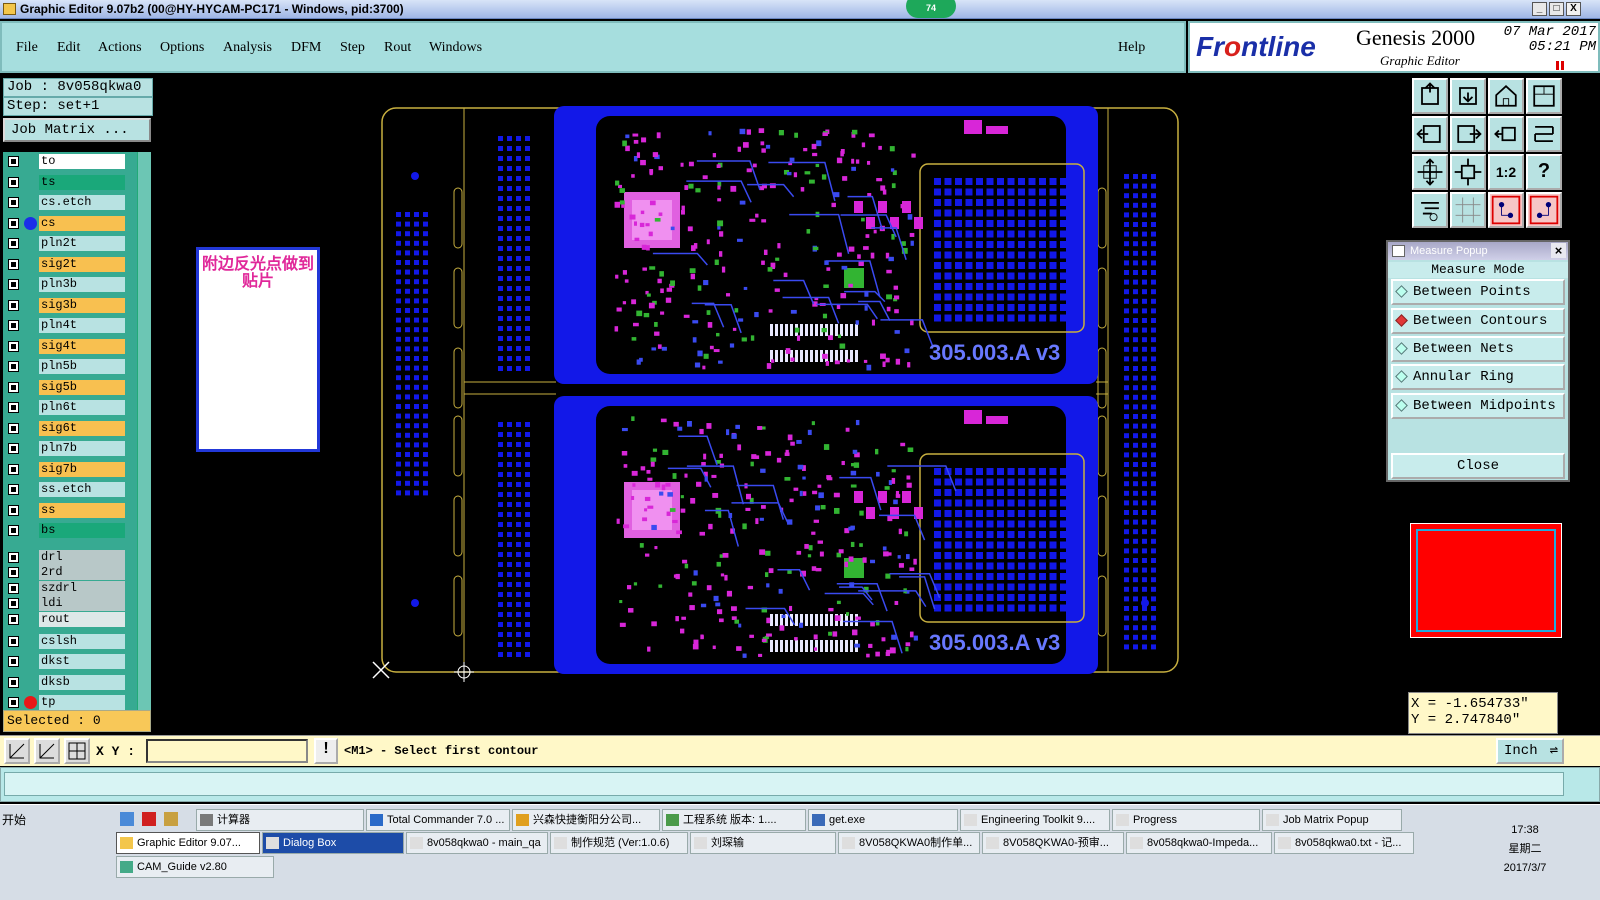 The height and width of the screenshot is (900, 1600). What do you see at coordinates (66, 448) in the screenshot?
I see `layer-row-pln7b: pln7b` at bounding box center [66, 448].